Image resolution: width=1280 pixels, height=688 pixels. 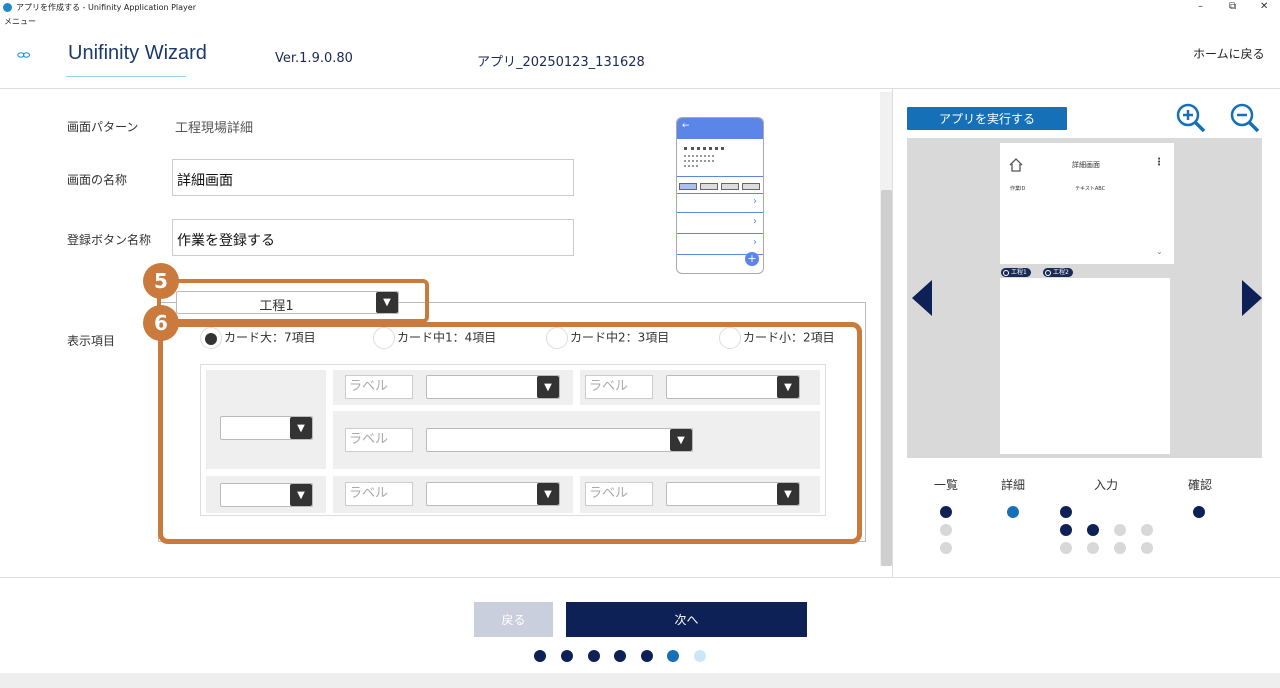 What do you see at coordinates (886, 378) in the screenshot?
I see `scrollbar-thumb` at bounding box center [886, 378].